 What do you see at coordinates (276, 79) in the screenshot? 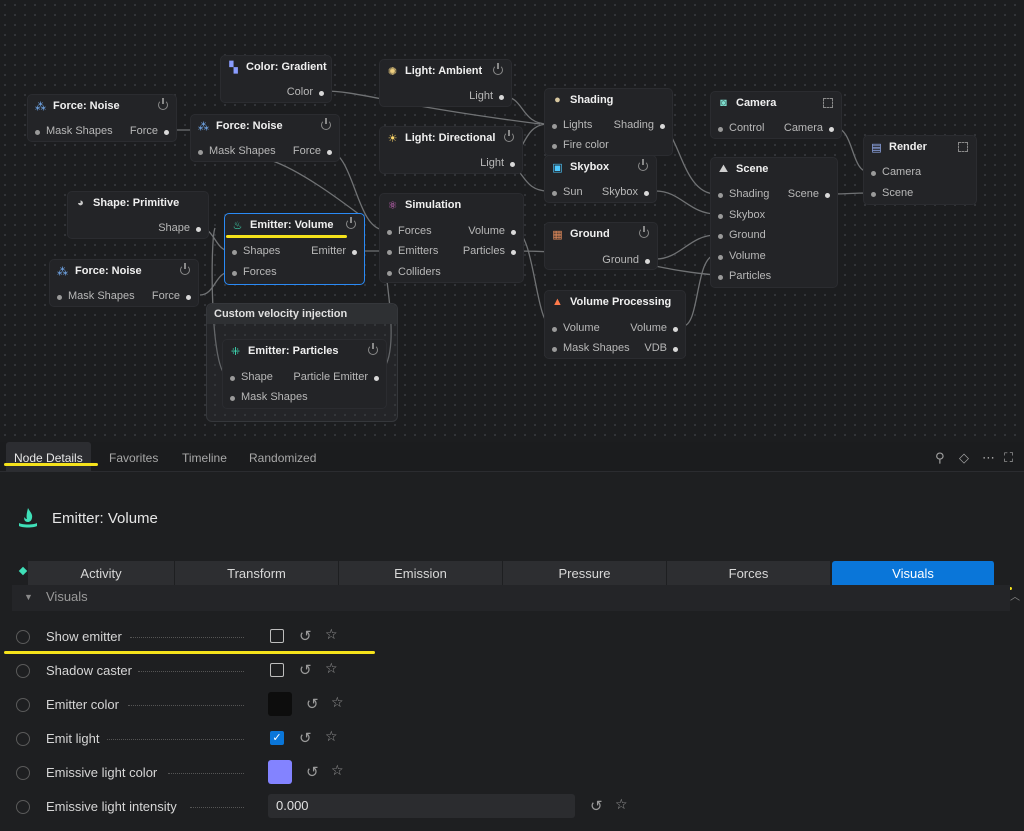
I see `node-color-gradient: ▚ Color: Gradient Color` at bounding box center [276, 79].